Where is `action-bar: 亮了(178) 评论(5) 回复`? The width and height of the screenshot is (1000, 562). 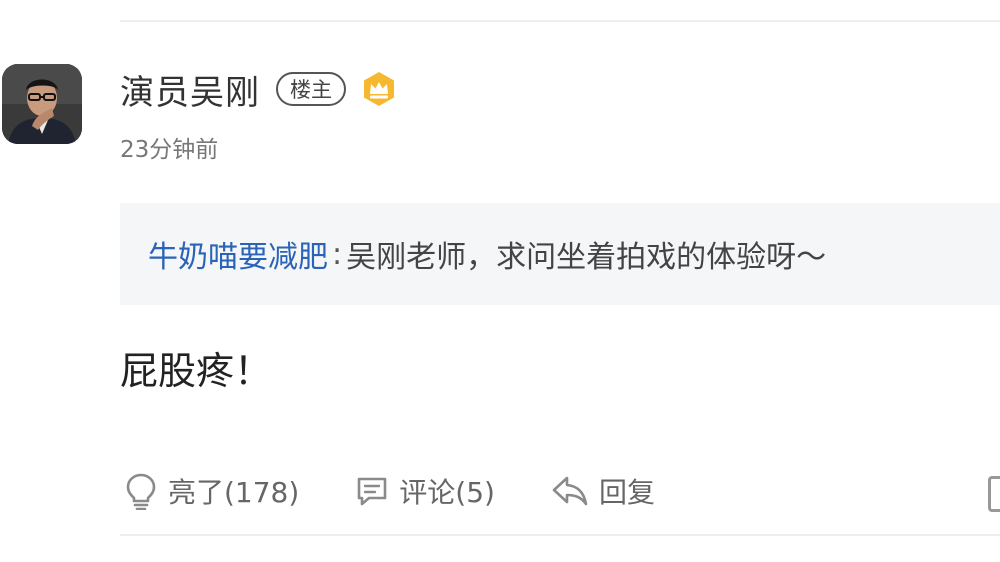 action-bar: 亮了(178) 评论(5) 回复 is located at coordinates (387, 491).